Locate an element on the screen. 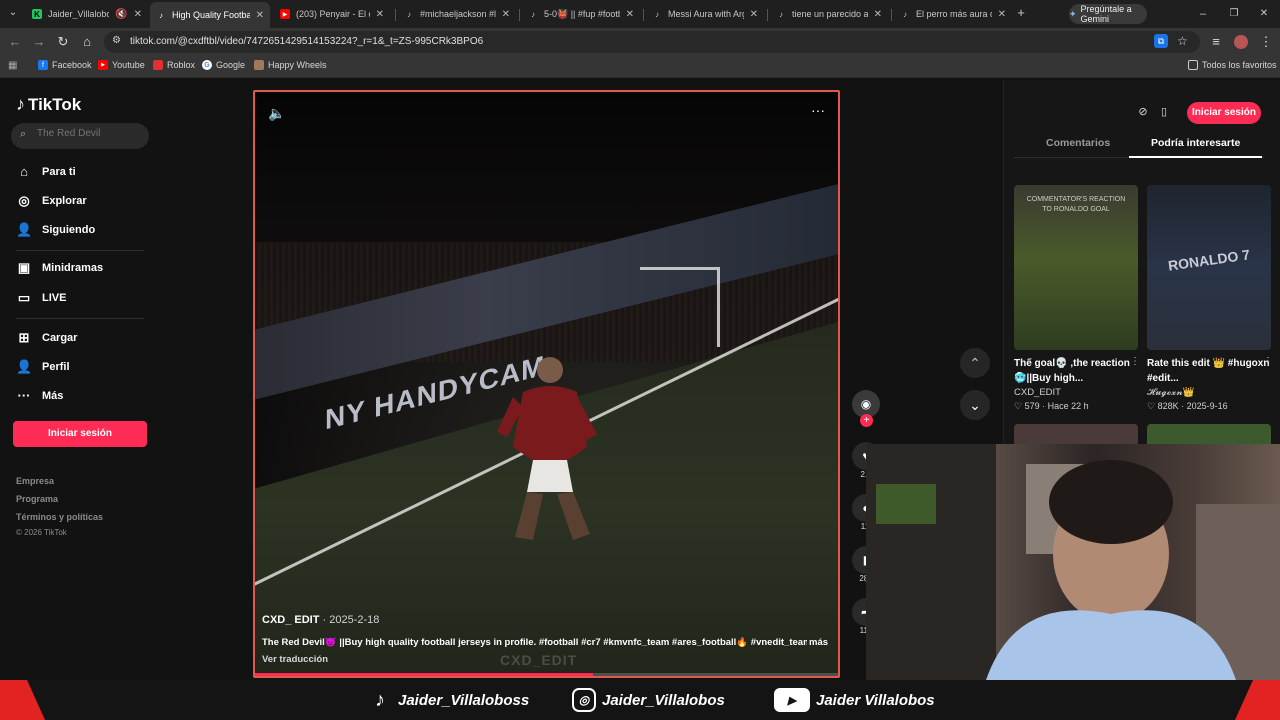 This screenshot has width=1280, height=720. banner-tiktok: ♪ Jaider_Villaloboss is located at coordinates (448, 700).